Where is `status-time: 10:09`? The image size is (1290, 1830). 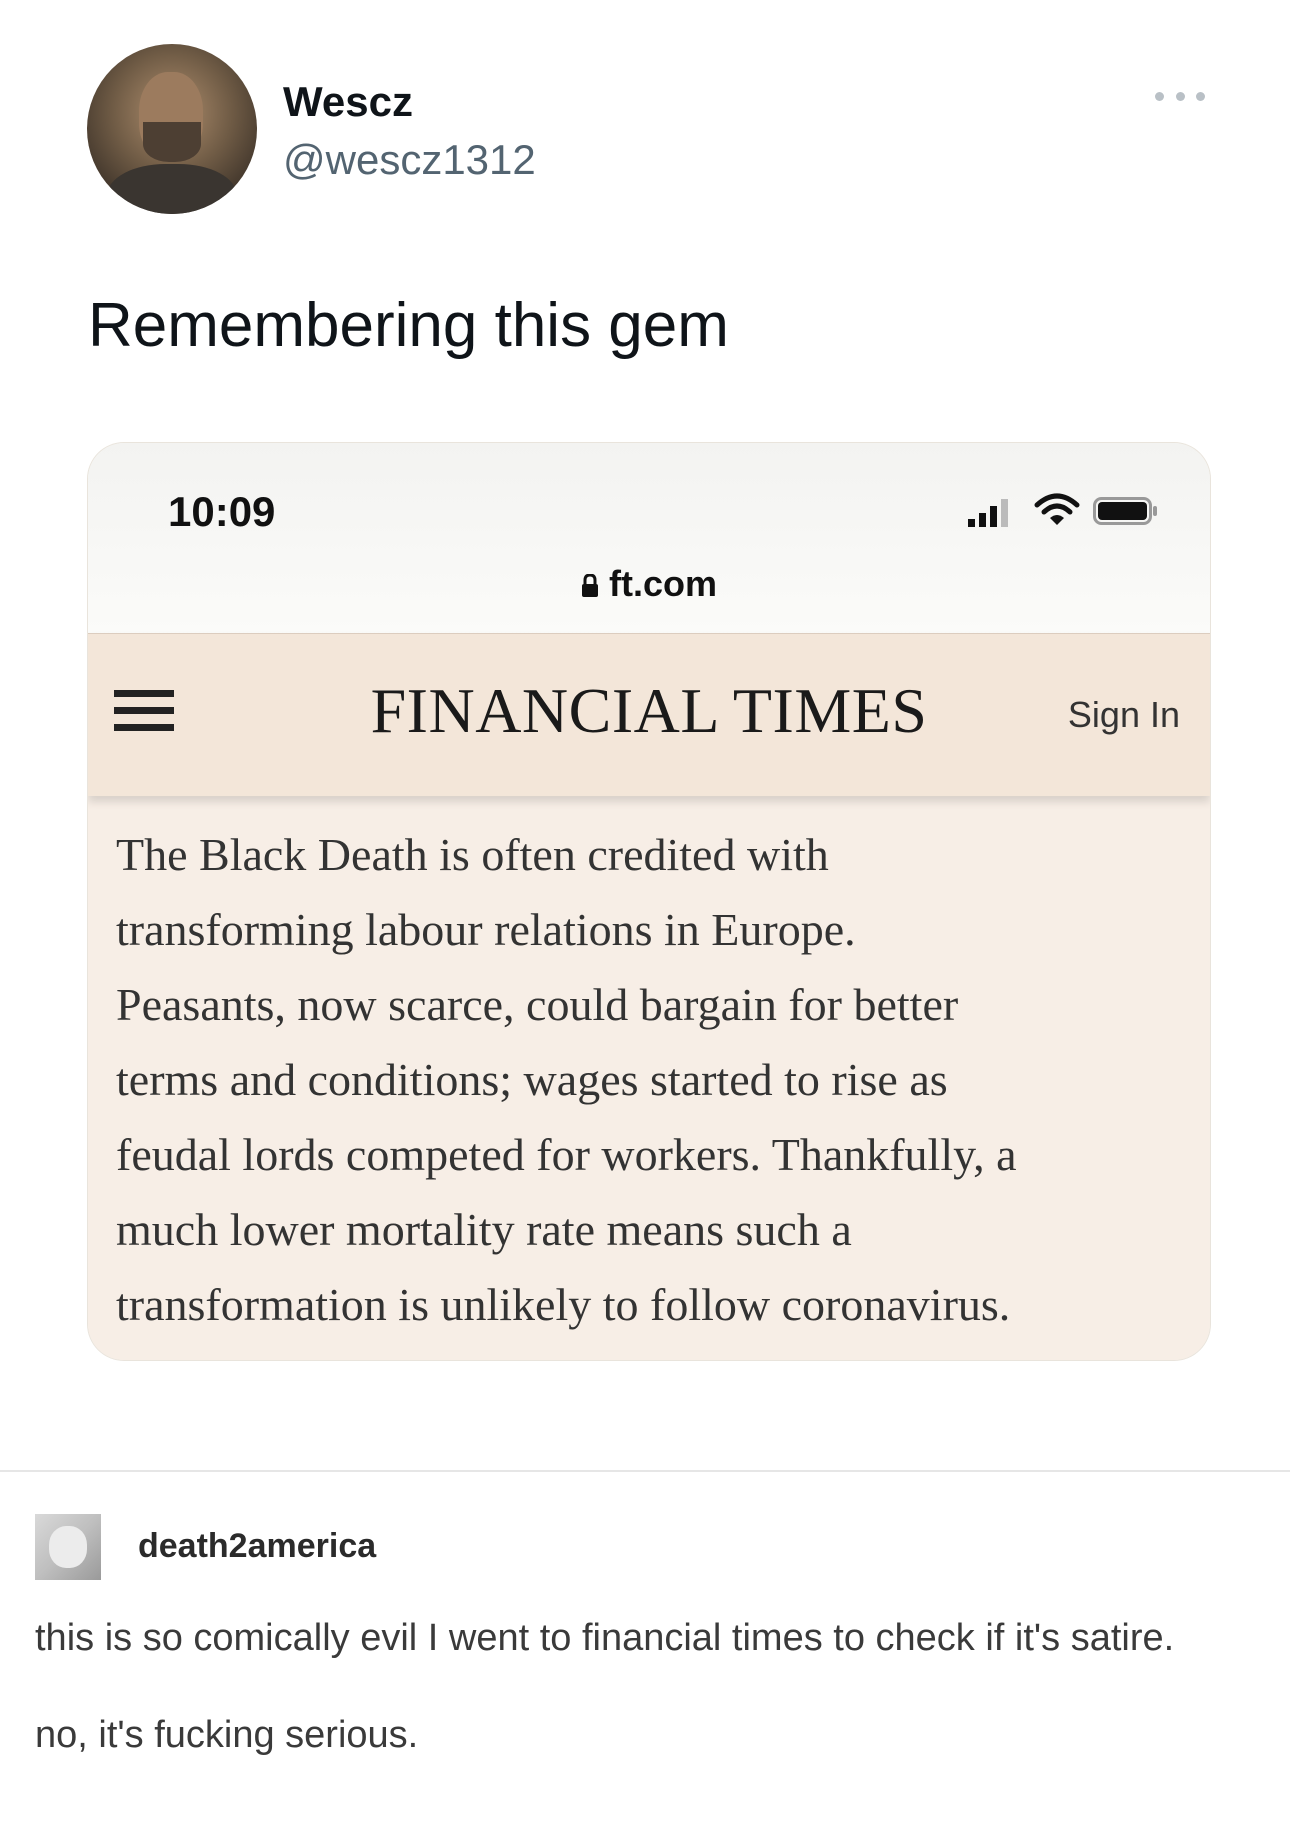
status-time: 10:09 is located at coordinates (222, 511).